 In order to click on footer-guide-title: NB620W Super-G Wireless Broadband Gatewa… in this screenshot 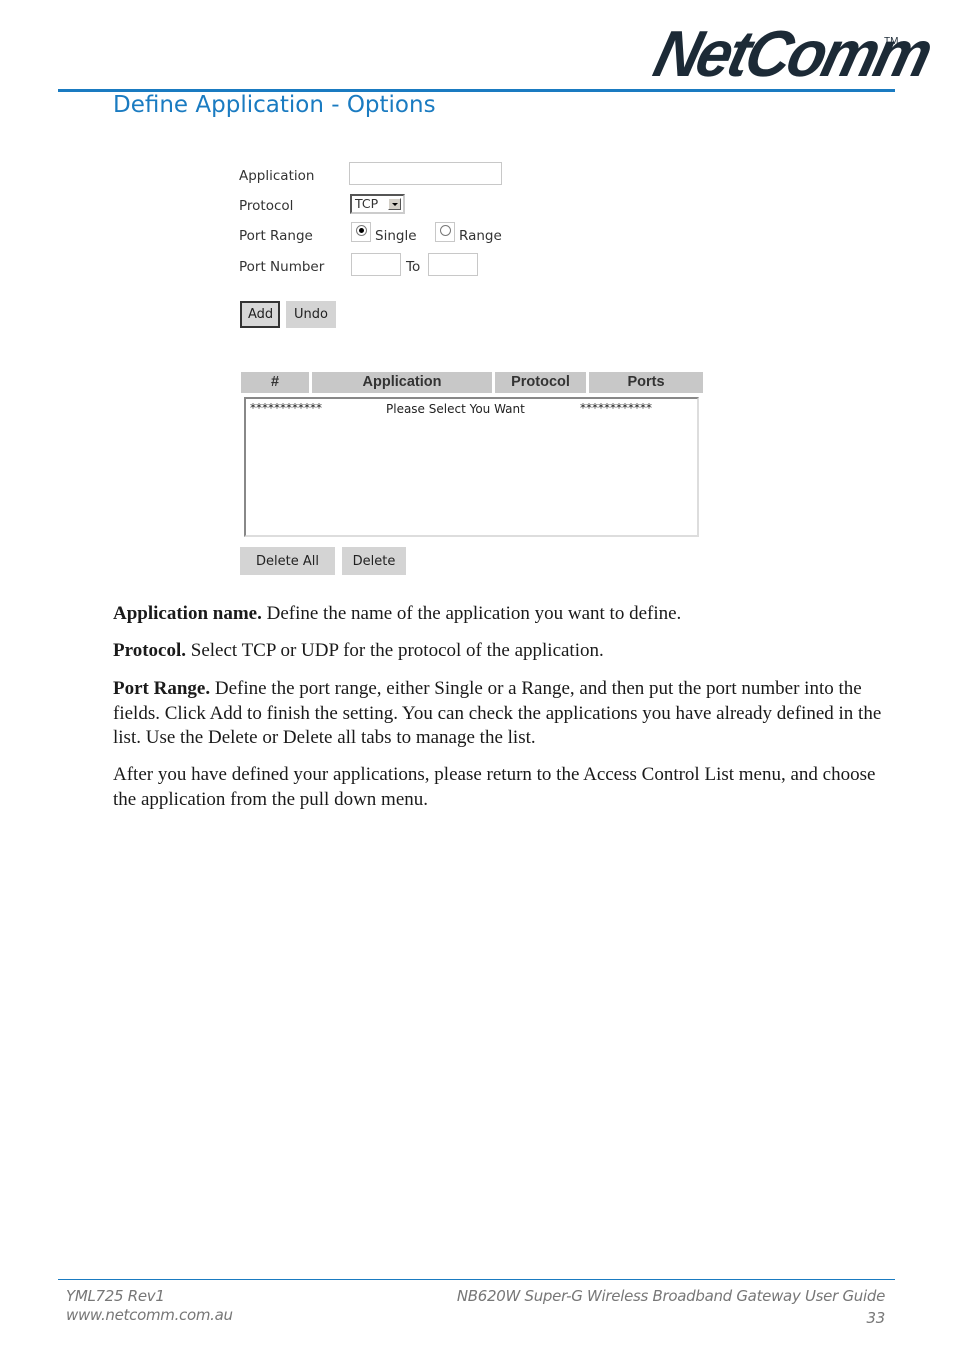, I will do `click(670, 1296)`.